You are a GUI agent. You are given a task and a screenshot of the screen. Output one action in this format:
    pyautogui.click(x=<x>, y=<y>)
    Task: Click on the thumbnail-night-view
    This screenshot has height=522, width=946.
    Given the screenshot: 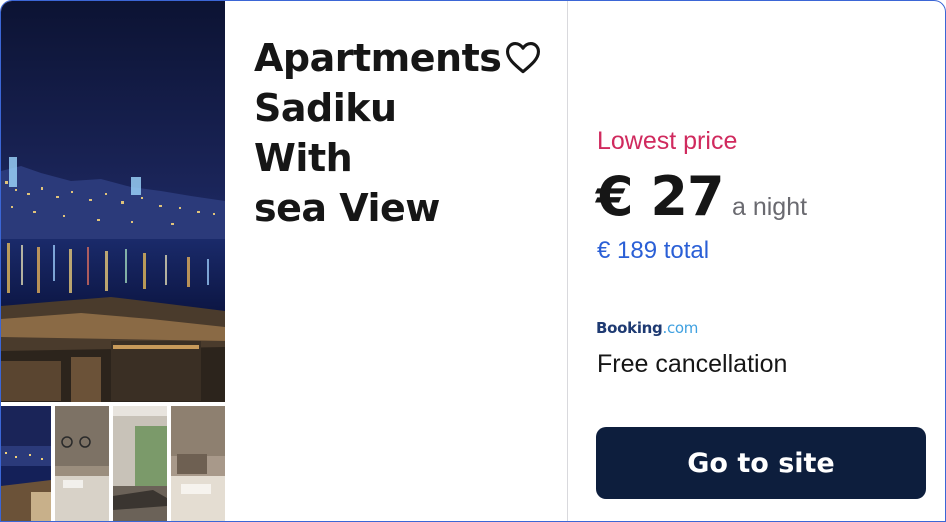 What is the action you would take?
    pyautogui.click(x=26, y=463)
    